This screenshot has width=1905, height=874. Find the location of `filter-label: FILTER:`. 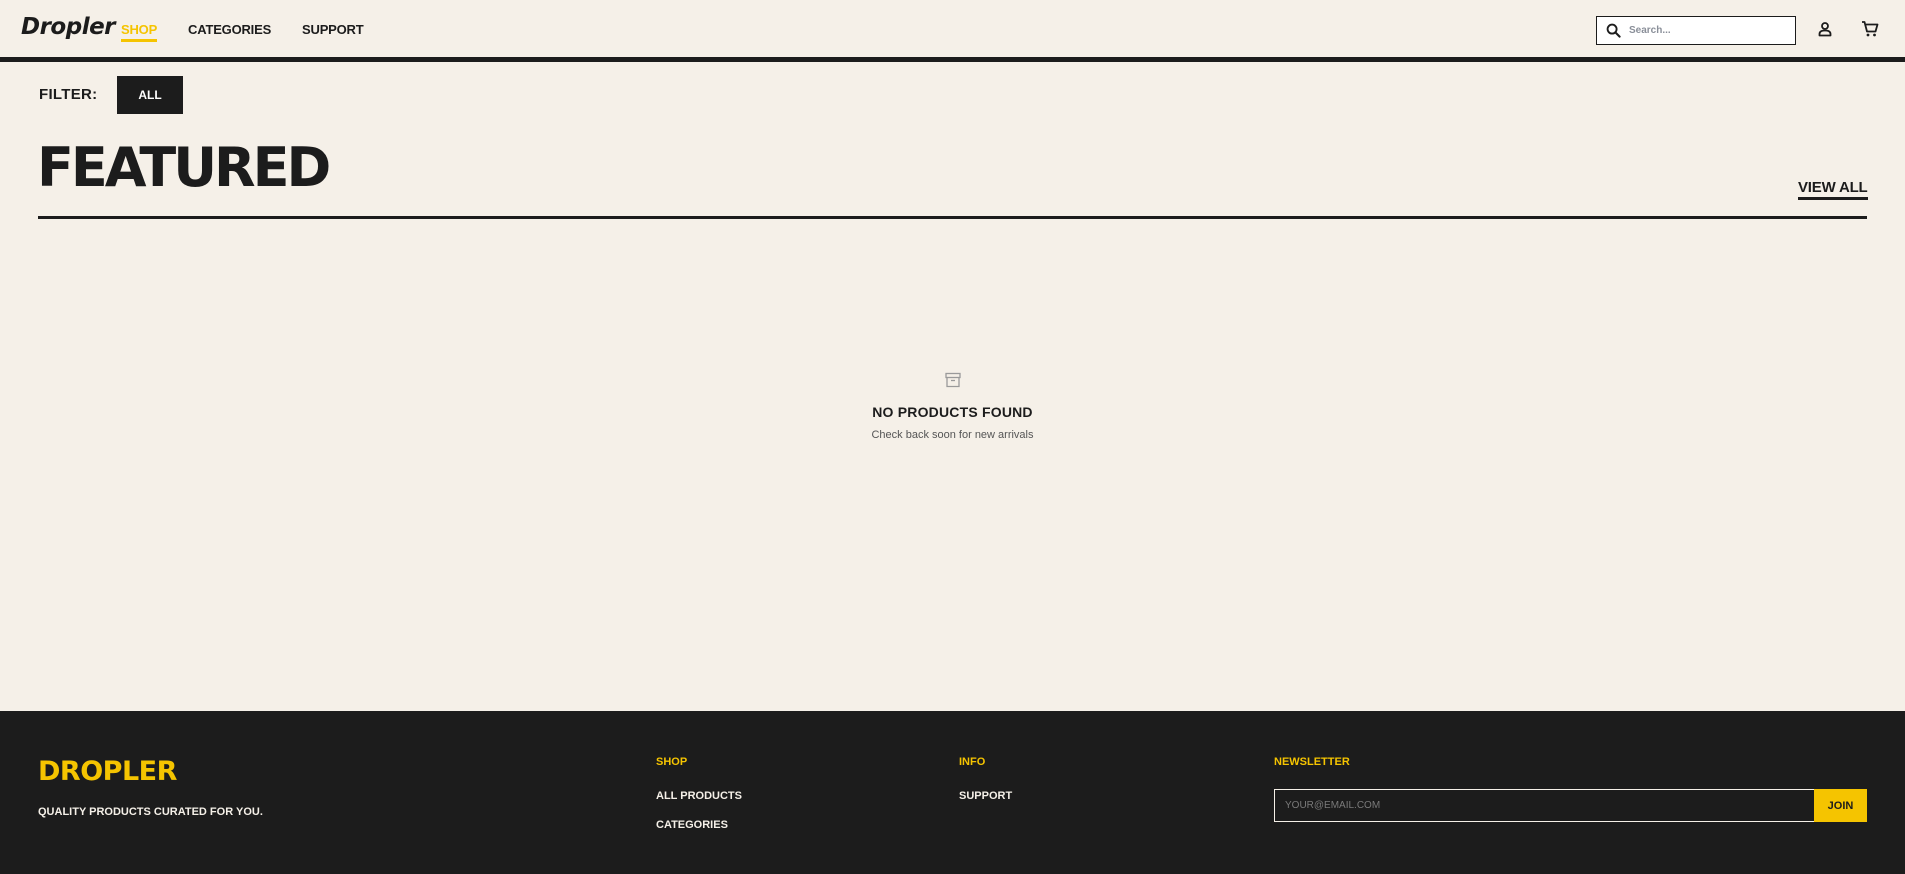

filter-label: FILTER: is located at coordinates (68, 94).